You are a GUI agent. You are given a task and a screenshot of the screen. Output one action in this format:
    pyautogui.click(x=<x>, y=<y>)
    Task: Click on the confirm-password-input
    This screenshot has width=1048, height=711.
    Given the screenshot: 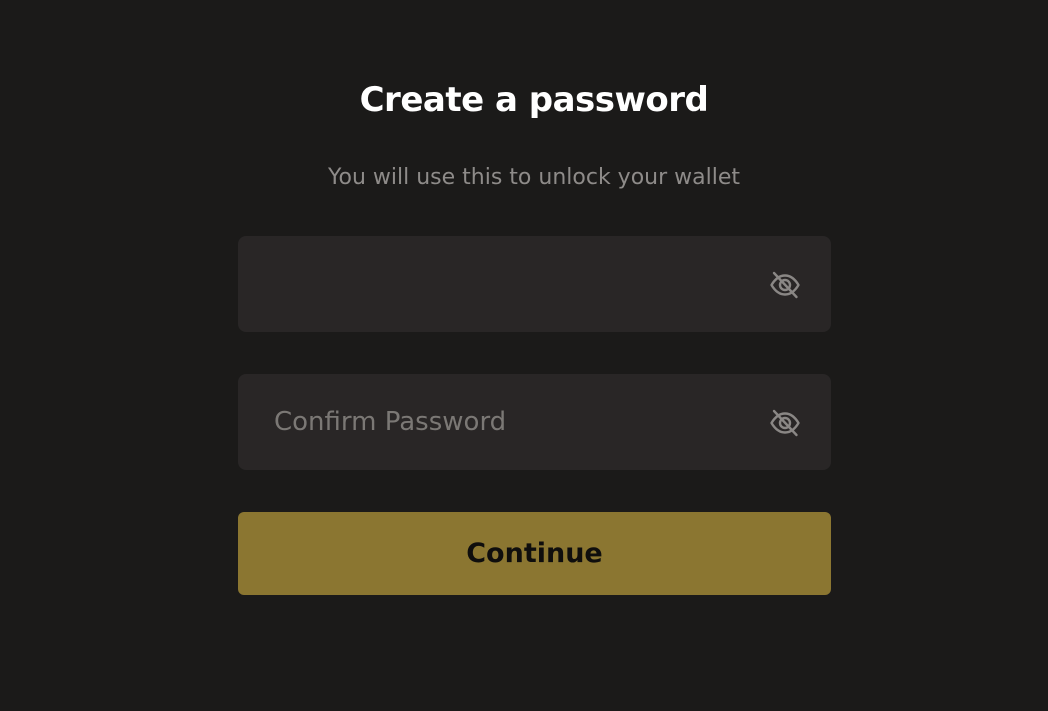 What is the action you would take?
    pyautogui.click(x=514, y=422)
    